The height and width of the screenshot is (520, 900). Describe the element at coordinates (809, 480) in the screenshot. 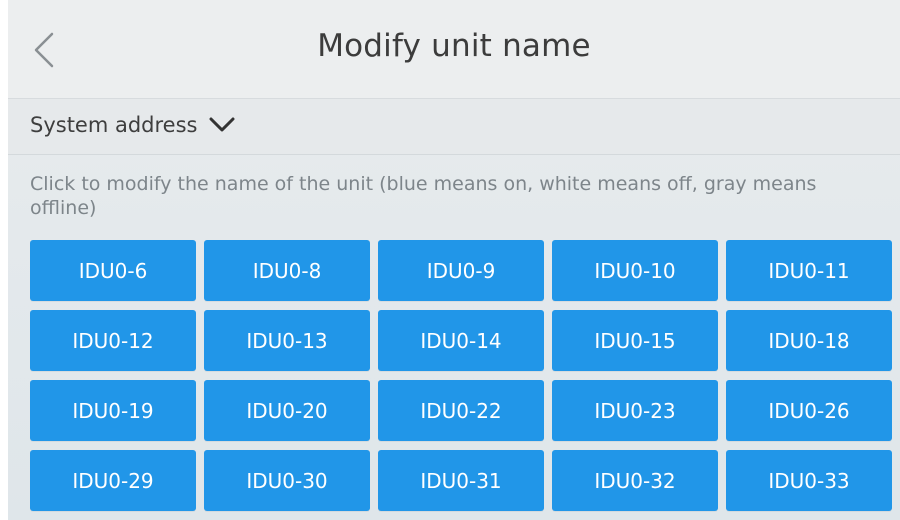

I see `unit-button: IDU0-33` at that location.